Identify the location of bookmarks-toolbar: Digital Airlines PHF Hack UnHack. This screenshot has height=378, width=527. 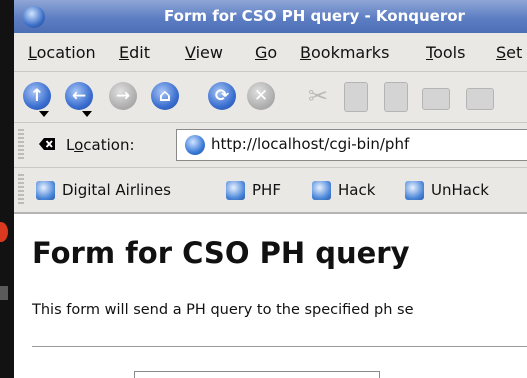
(270, 191).